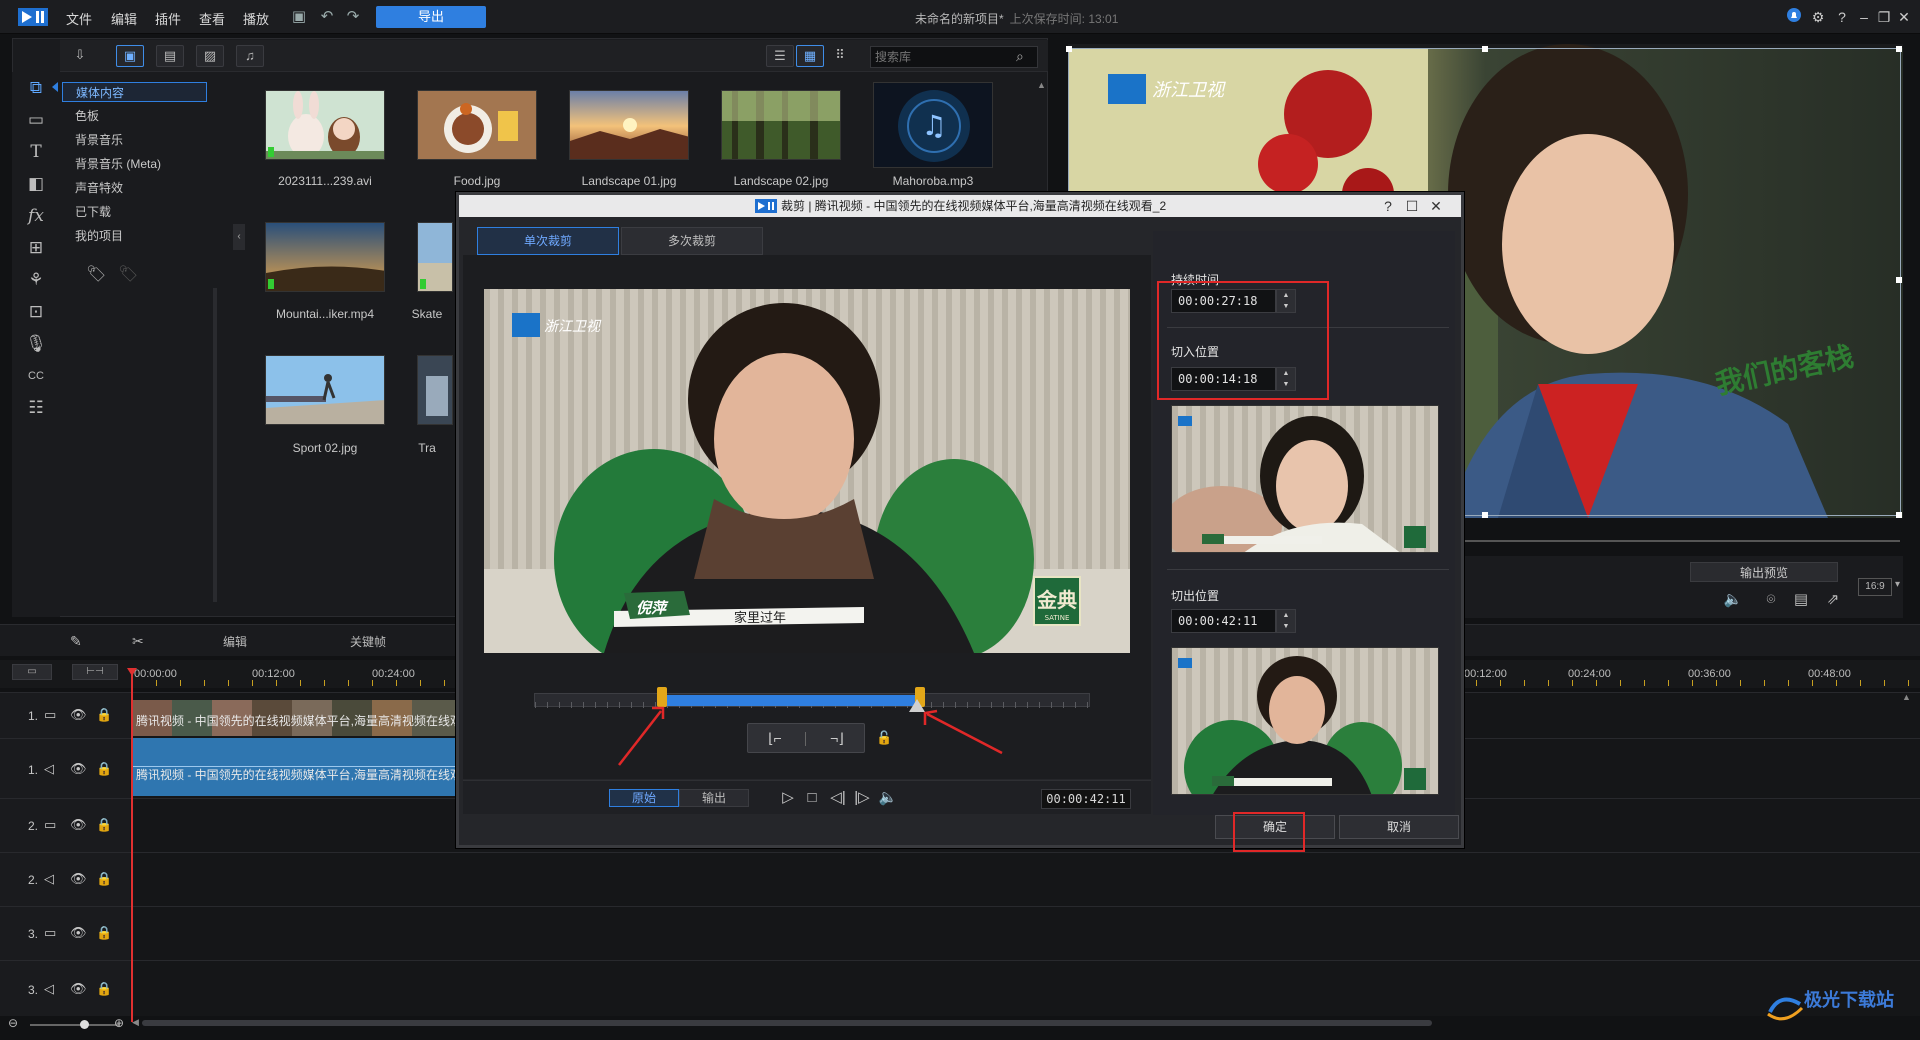 The height and width of the screenshot is (1040, 1920). I want to click on library-item-sfx: 声音特效, so click(134, 188).